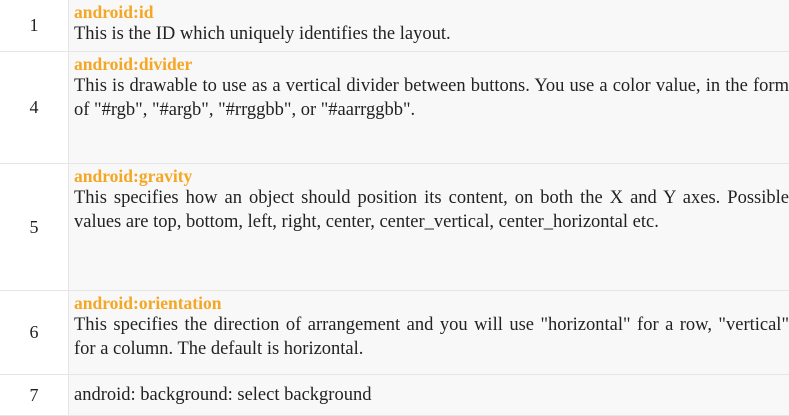 The width and height of the screenshot is (789, 416). I want to click on row-number: 6, so click(34, 333).